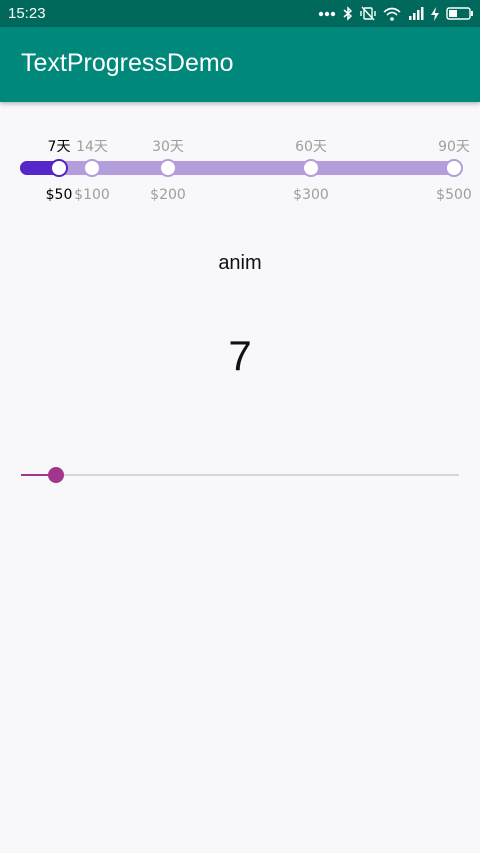 The width and height of the screenshot is (480, 853). What do you see at coordinates (240, 64) in the screenshot?
I see `app-bar: TextProgressDemo` at bounding box center [240, 64].